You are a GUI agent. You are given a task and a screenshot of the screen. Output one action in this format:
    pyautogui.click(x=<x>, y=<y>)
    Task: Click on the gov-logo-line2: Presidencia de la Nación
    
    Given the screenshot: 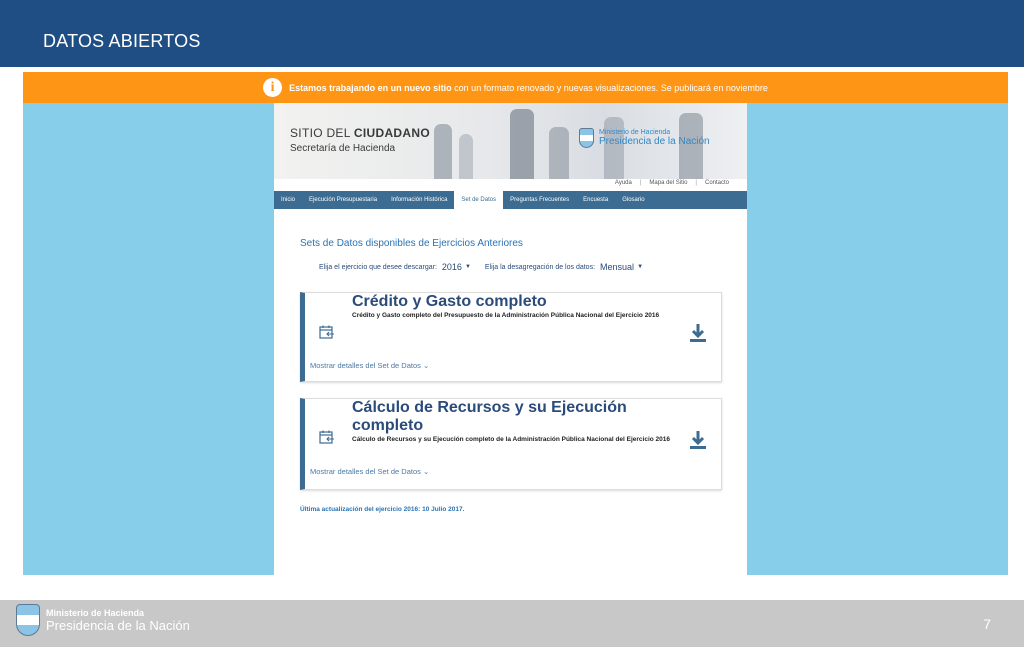 What is the action you would take?
    pyautogui.click(x=654, y=141)
    